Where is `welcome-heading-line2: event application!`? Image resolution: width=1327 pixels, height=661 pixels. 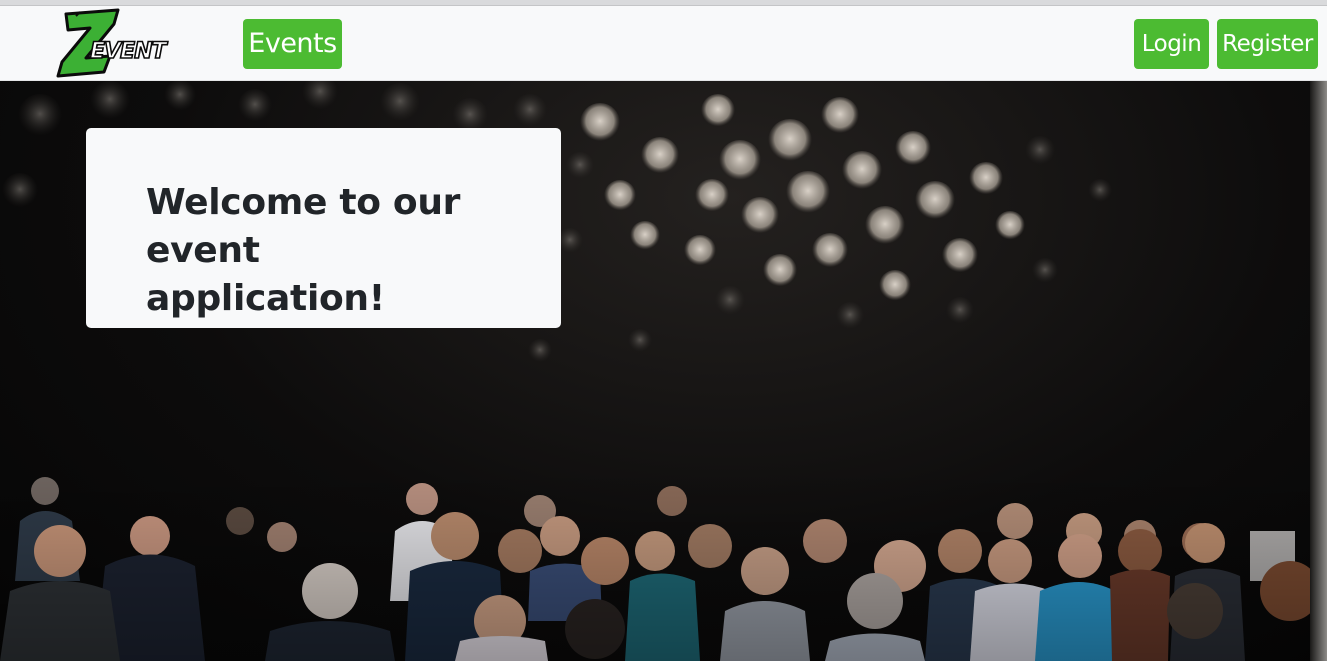
welcome-heading-line2: event application! is located at coordinates (265, 274).